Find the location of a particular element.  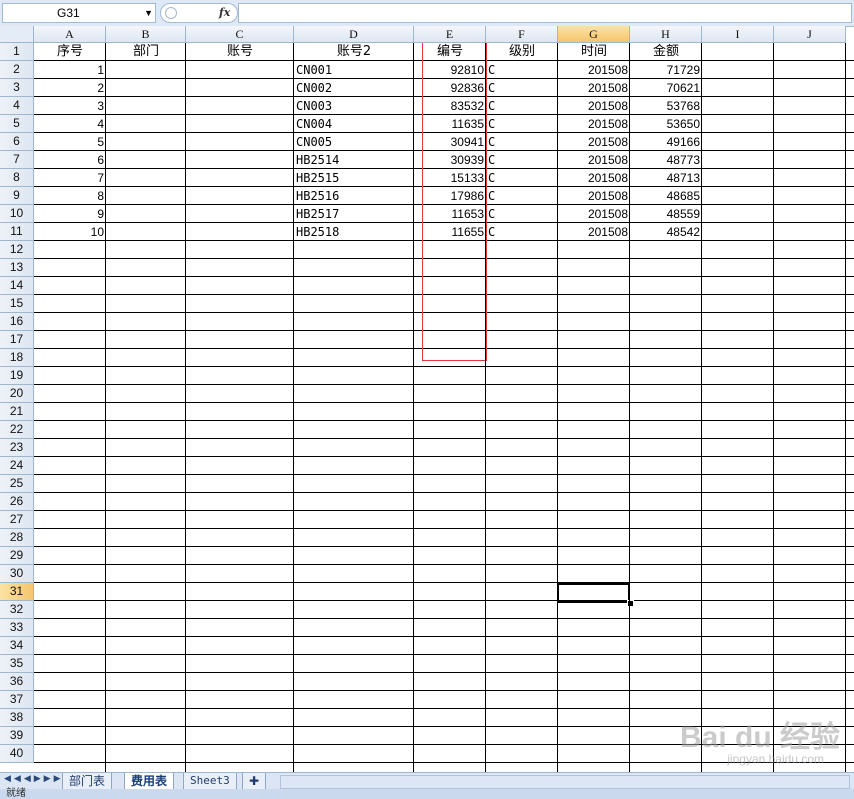

table-cell: 92836 is located at coordinates (450, 88).